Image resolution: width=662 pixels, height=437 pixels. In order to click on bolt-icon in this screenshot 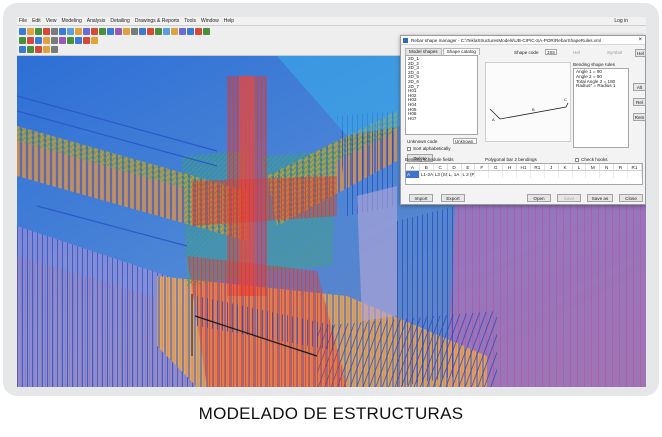, I will do `click(166, 31)`.